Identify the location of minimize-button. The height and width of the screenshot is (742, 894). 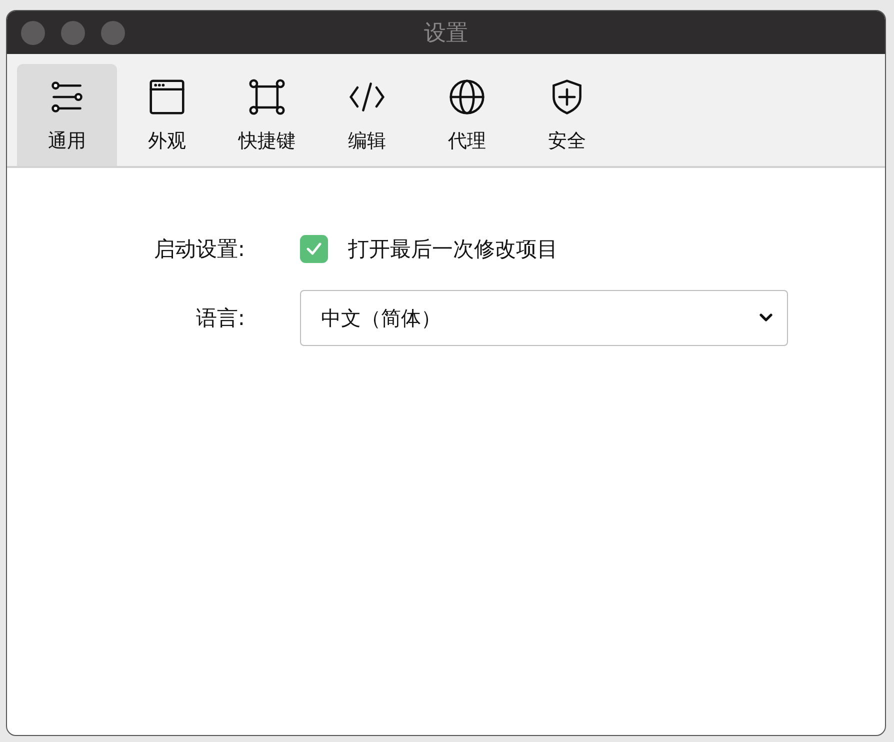
(73, 32).